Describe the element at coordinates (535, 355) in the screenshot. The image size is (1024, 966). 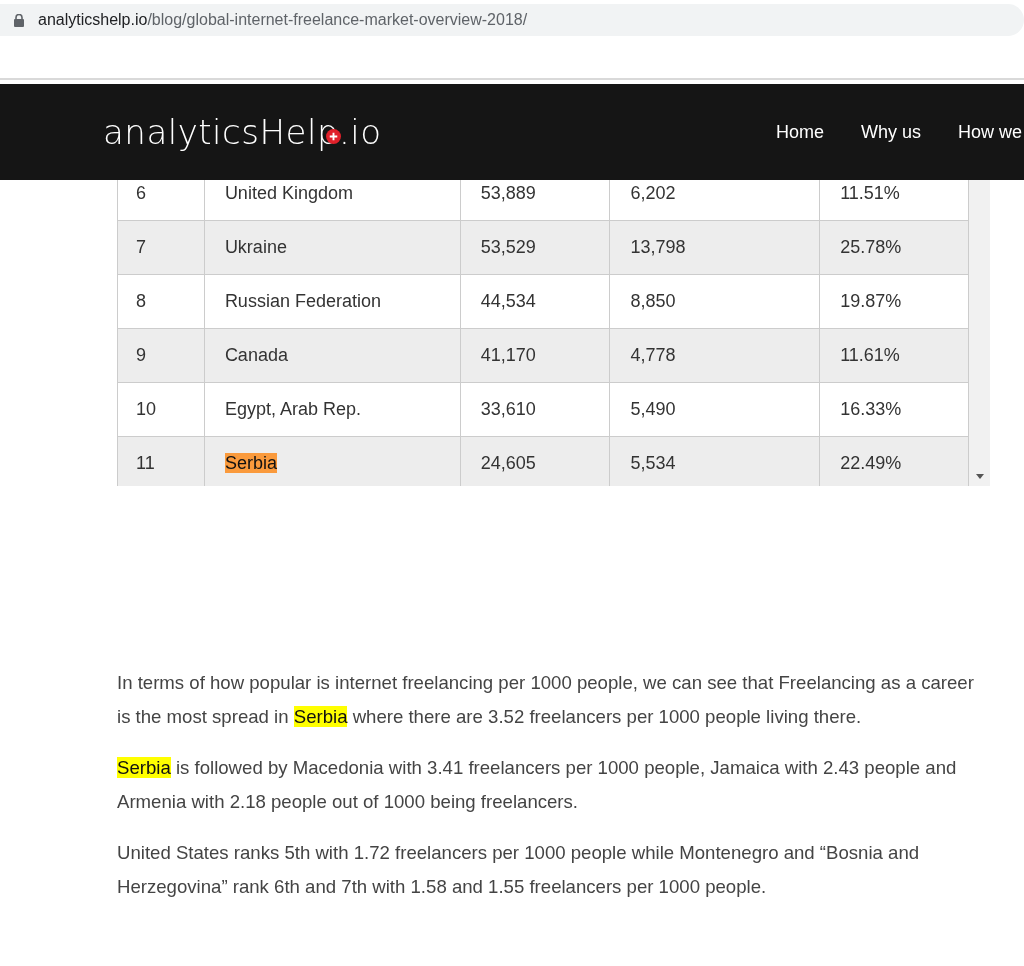
I see `table-cell: 41,170` at that location.